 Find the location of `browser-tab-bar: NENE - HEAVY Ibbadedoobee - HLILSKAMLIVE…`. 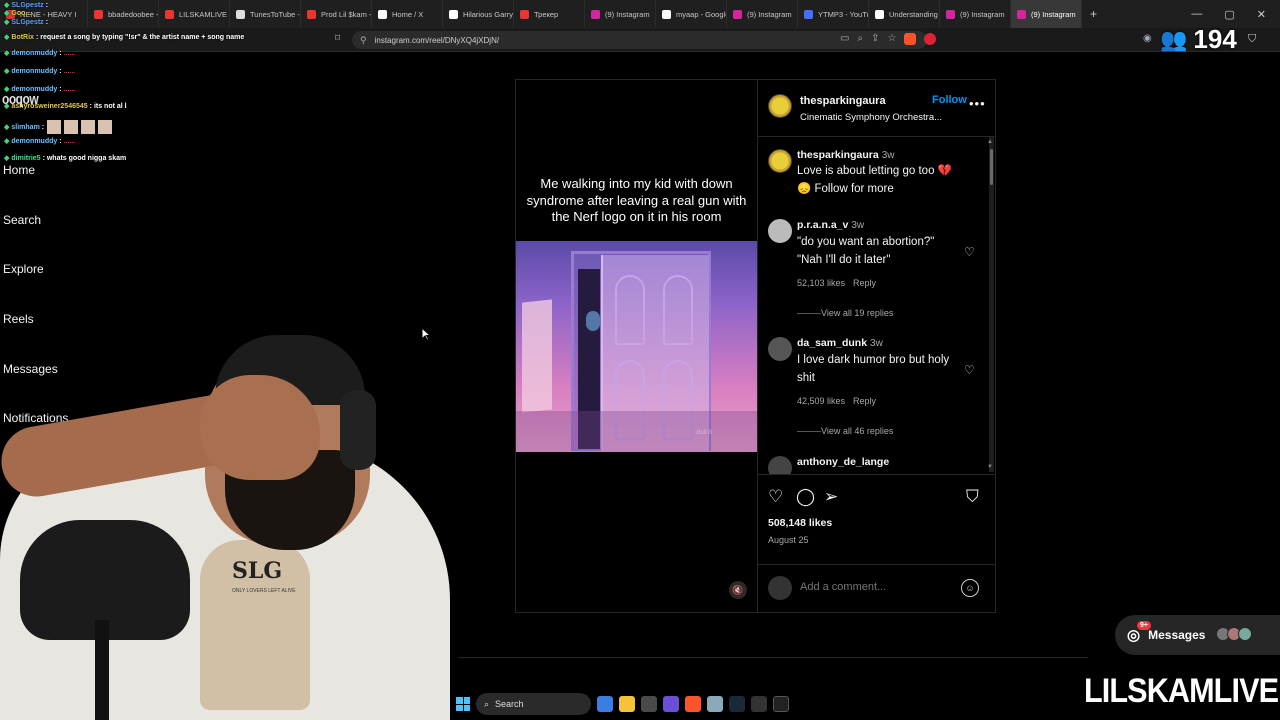

browser-tab-bar: NENE - HEAVY Ibbadedoobee - HLILSKAMLIVE… is located at coordinates (640, 14).